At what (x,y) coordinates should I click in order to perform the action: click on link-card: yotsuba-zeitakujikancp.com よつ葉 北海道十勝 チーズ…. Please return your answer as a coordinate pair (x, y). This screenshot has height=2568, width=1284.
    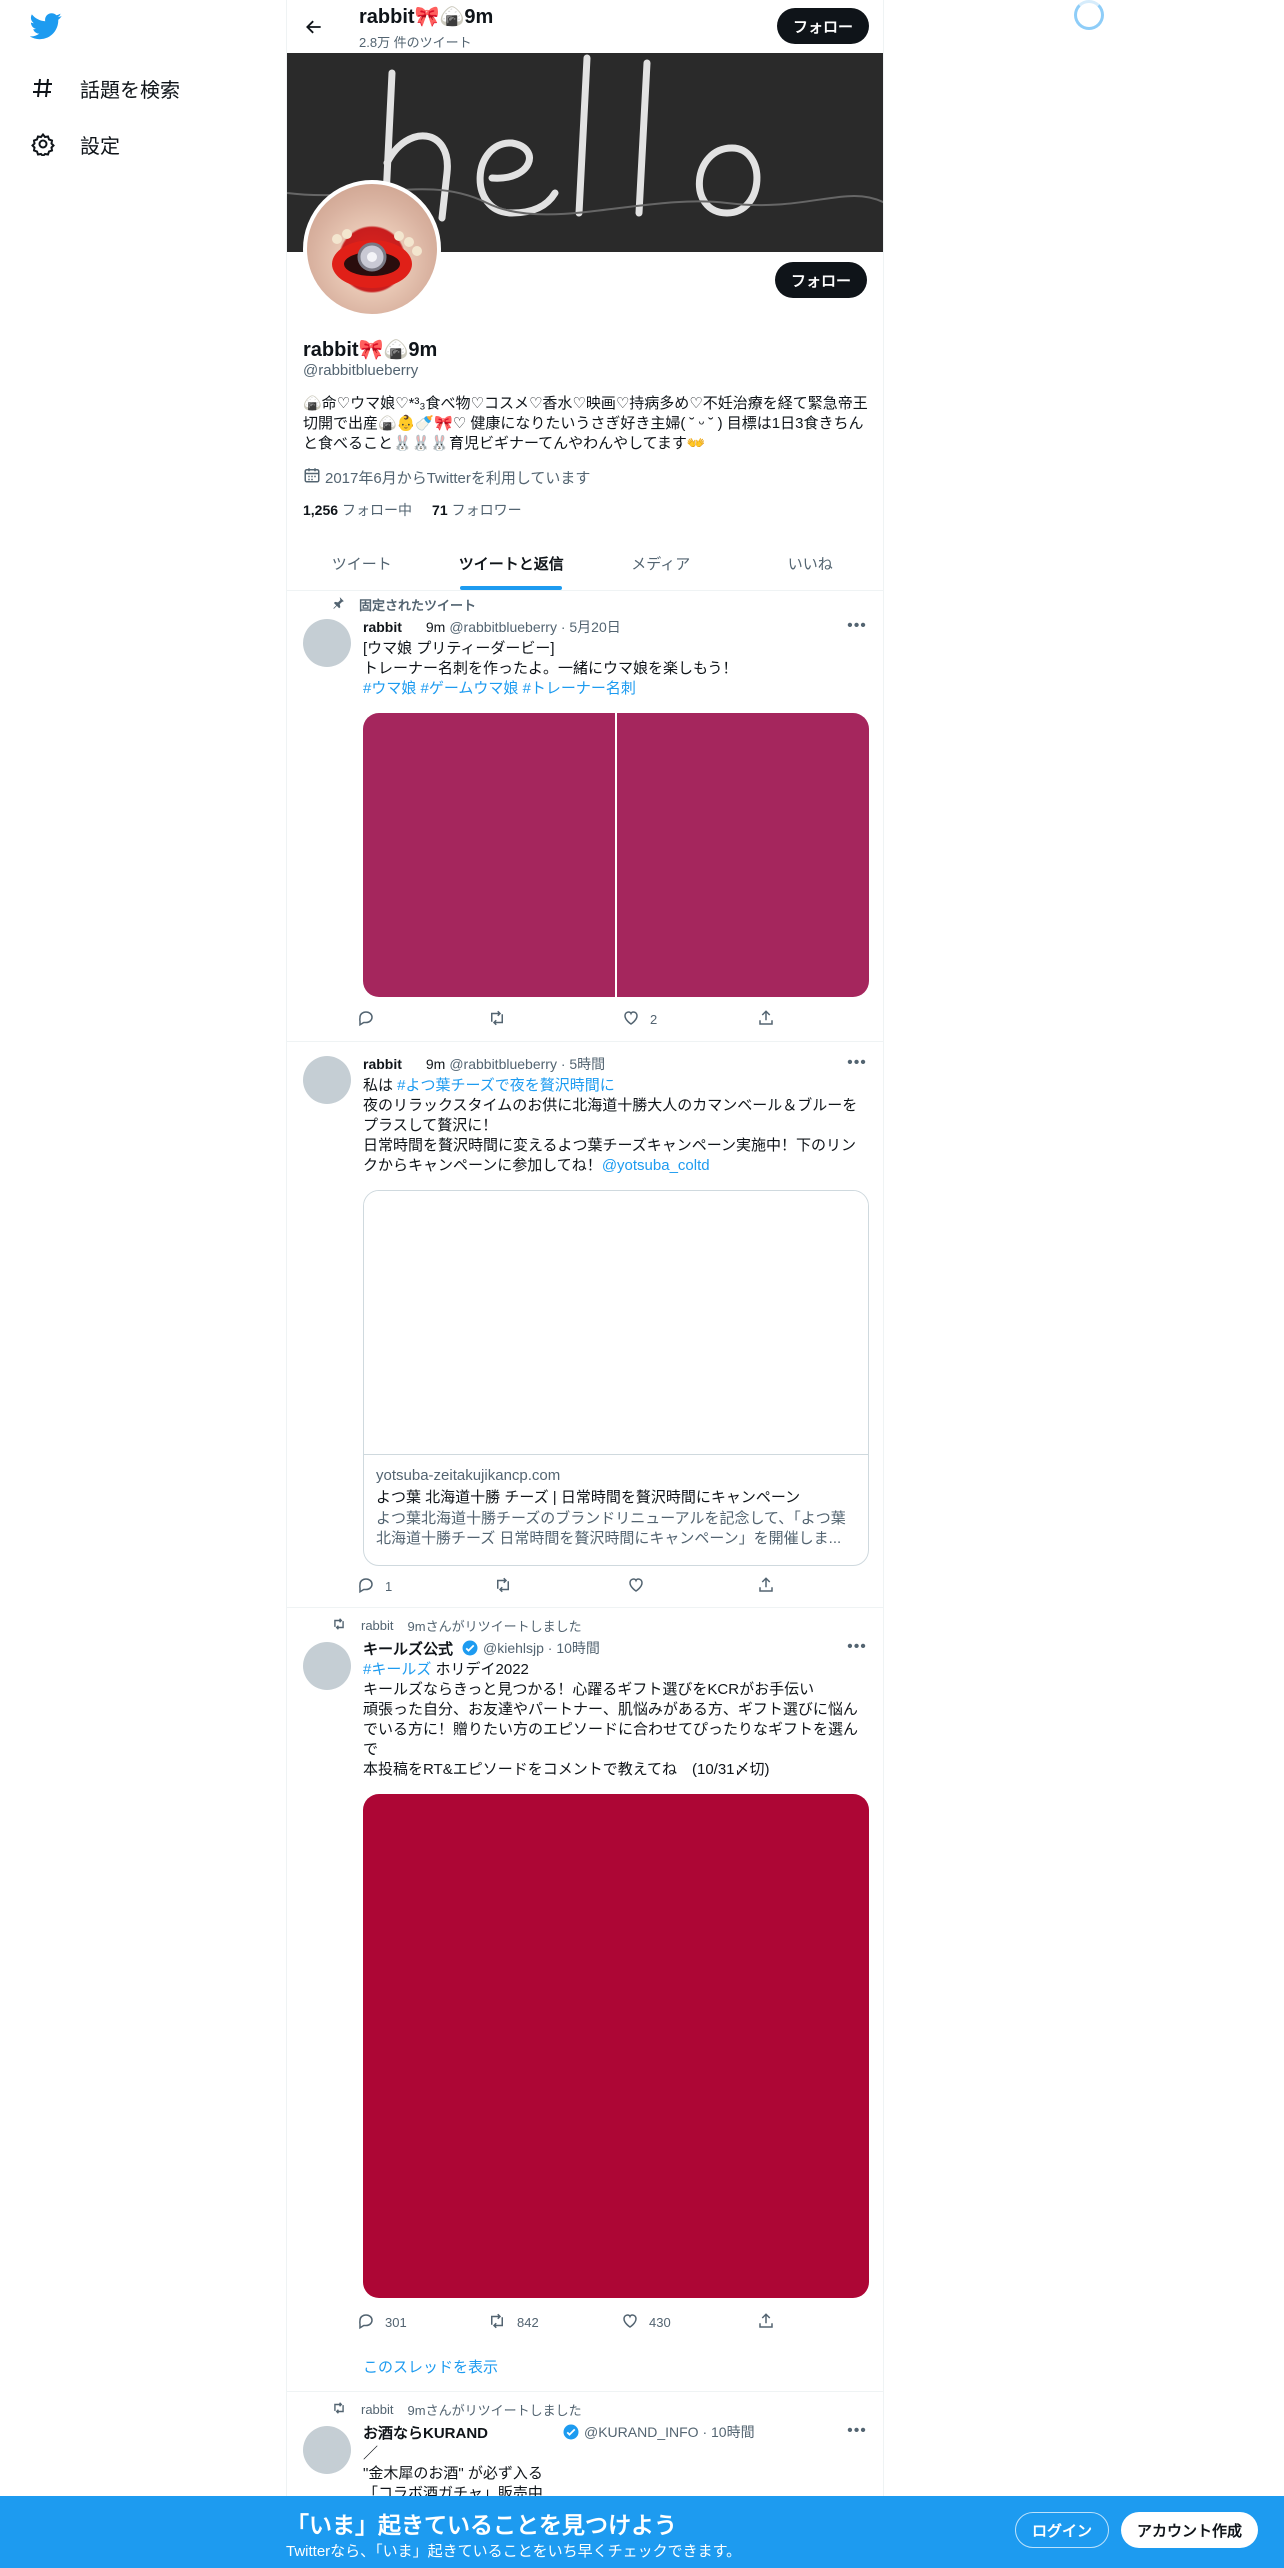
    Looking at the image, I should click on (616, 1378).